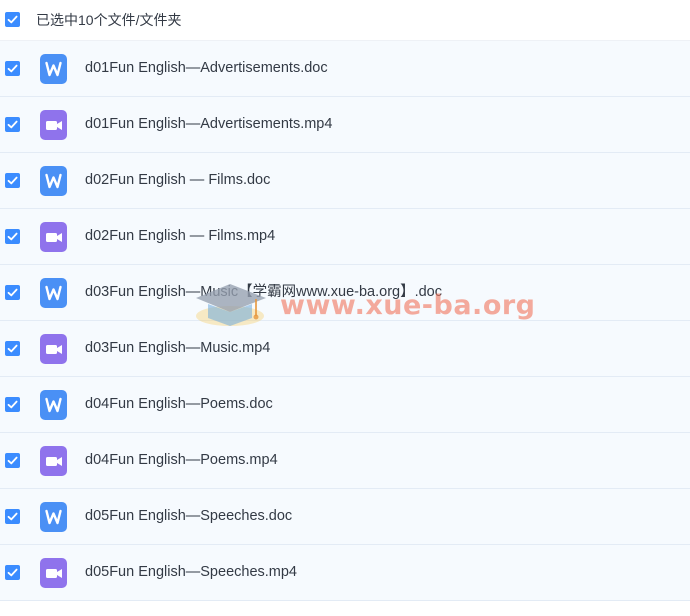  What do you see at coordinates (179, 404) in the screenshot?
I see `file-name: d04Fun English—Poems.doc` at bounding box center [179, 404].